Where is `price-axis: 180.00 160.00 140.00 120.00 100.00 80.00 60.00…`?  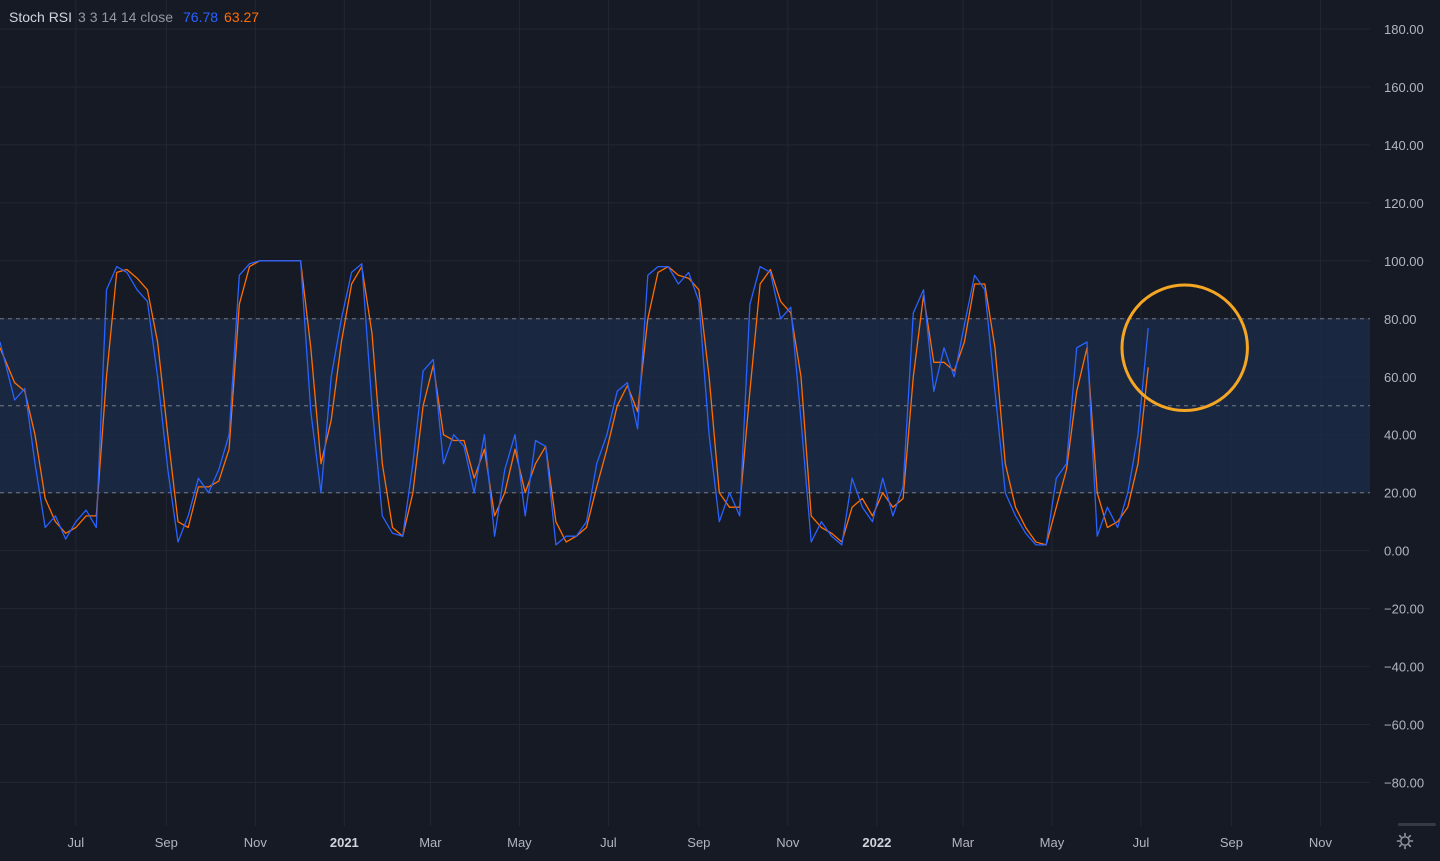
price-axis: 180.00 160.00 140.00 120.00 100.00 80.00 60.00… is located at coordinates (1405, 428).